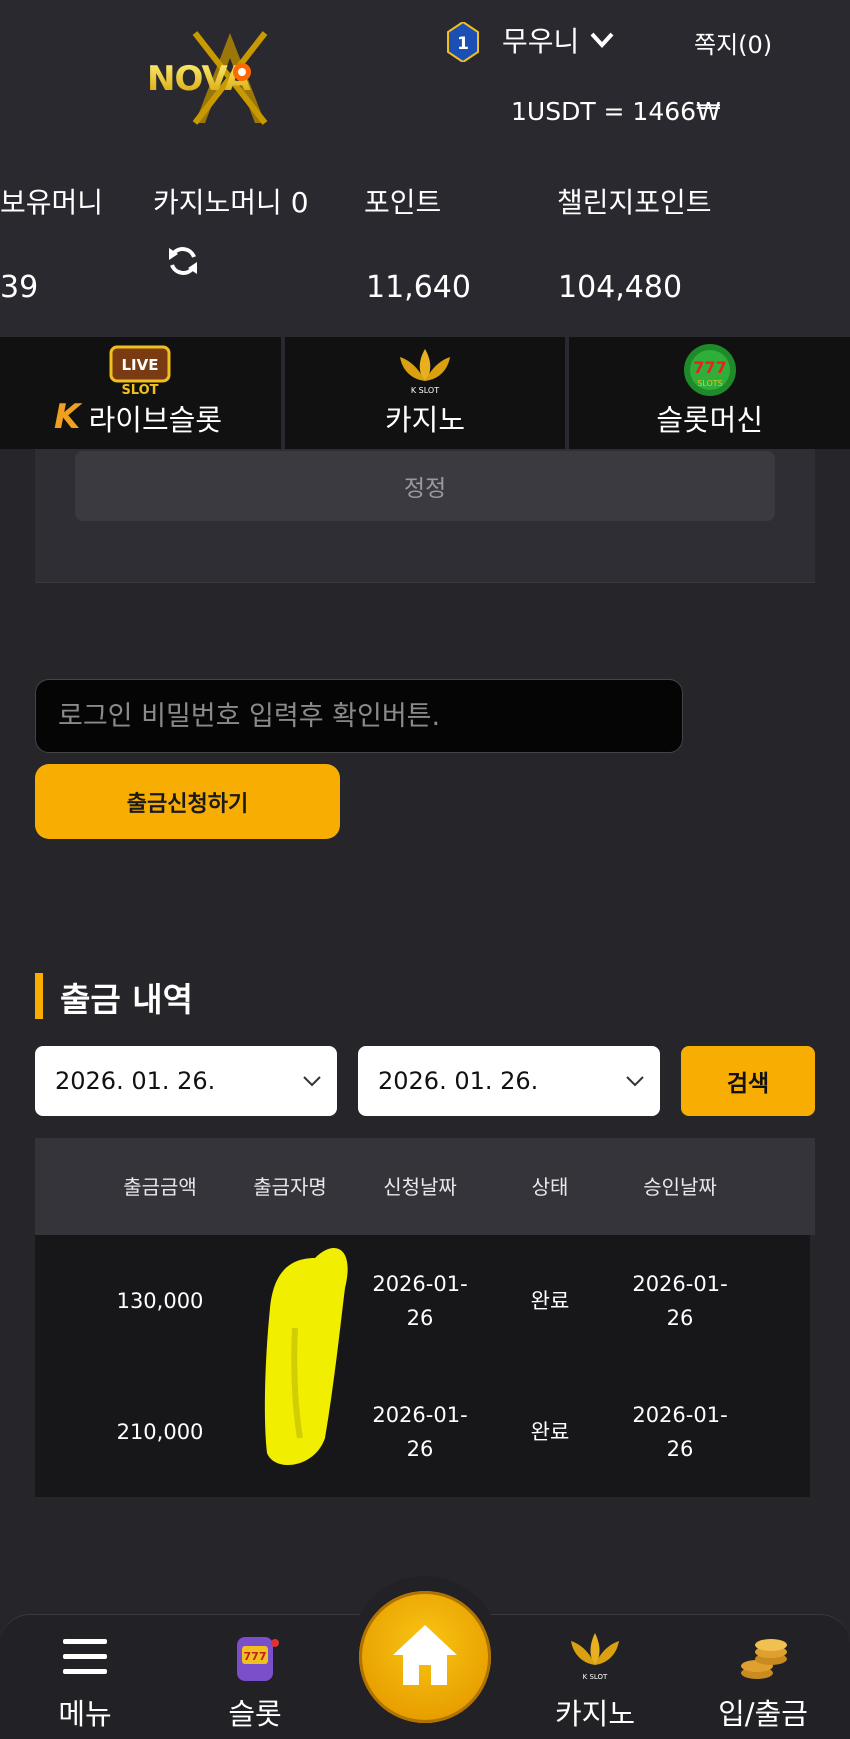 Image resolution: width=850 pixels, height=1739 pixels. I want to click on nova-logo: NOVA, so click(232, 78).